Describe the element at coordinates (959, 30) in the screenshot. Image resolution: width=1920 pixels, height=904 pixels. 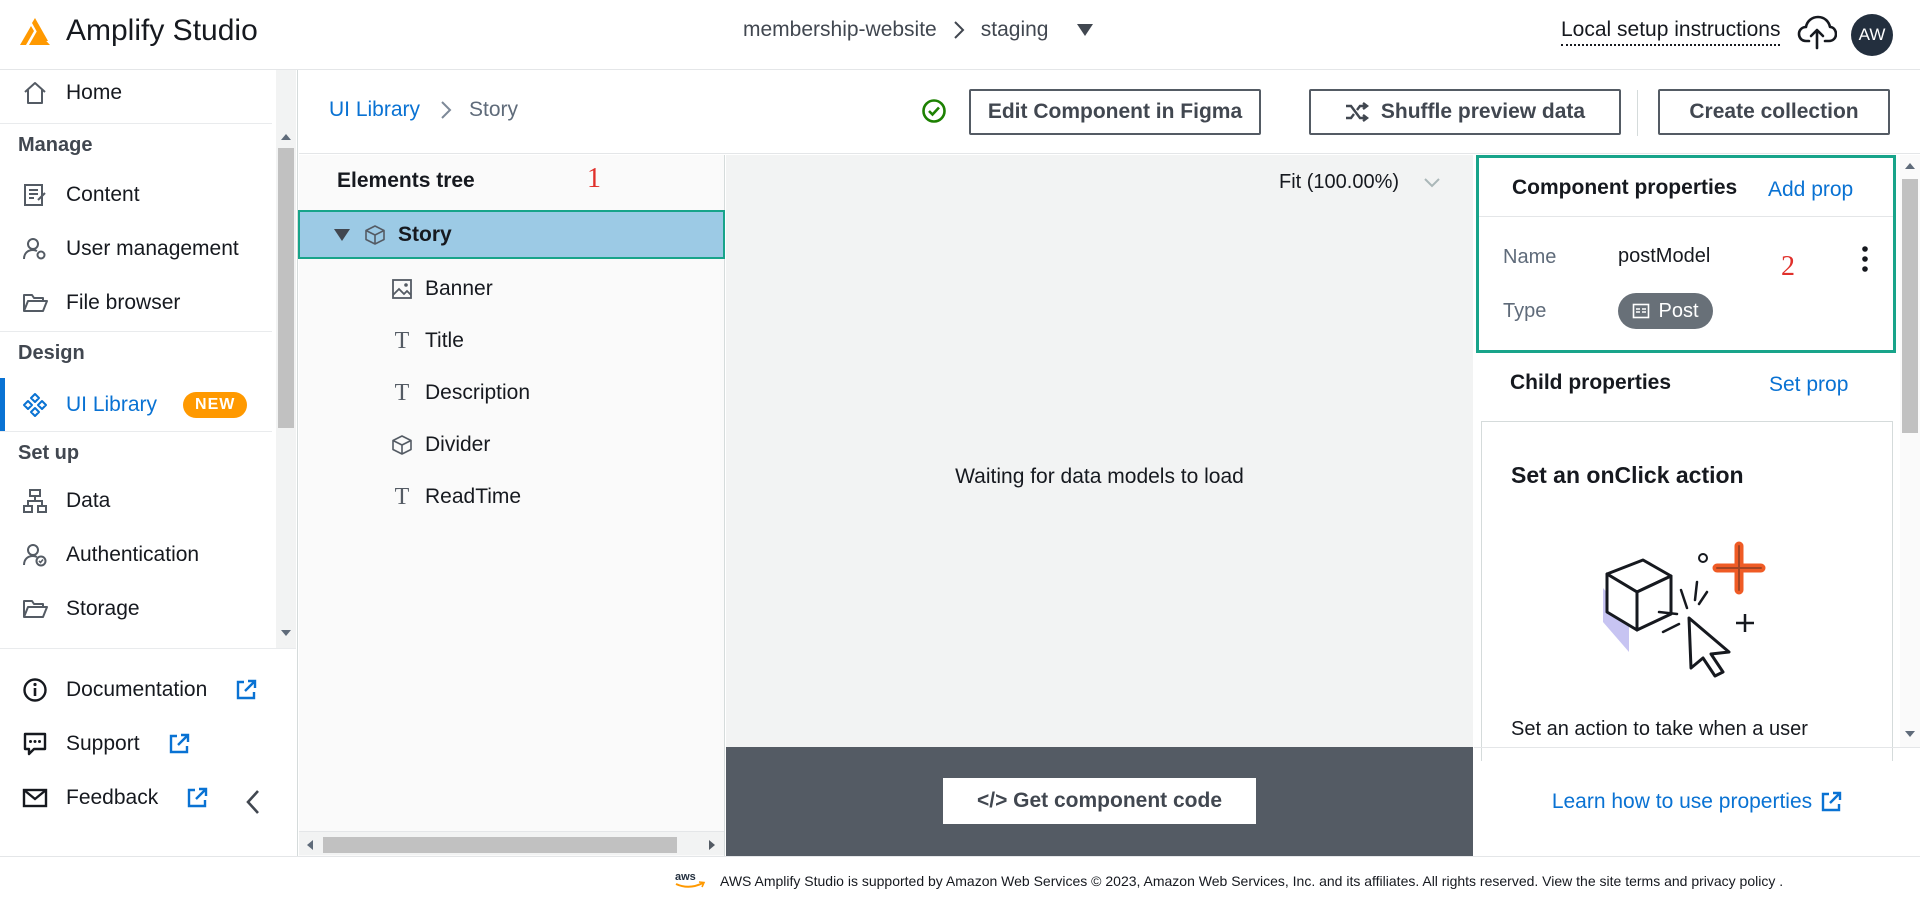
I see `chevron-right-icon` at that location.